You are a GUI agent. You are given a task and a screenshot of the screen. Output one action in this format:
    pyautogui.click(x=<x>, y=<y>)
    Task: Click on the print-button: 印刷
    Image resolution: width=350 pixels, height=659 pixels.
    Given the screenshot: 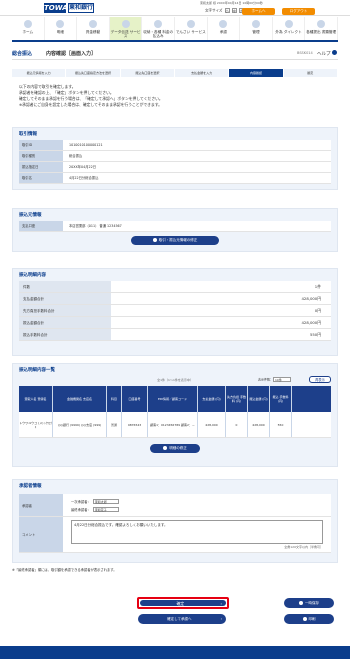 What is the action you would take?
    pyautogui.click(x=309, y=619)
    